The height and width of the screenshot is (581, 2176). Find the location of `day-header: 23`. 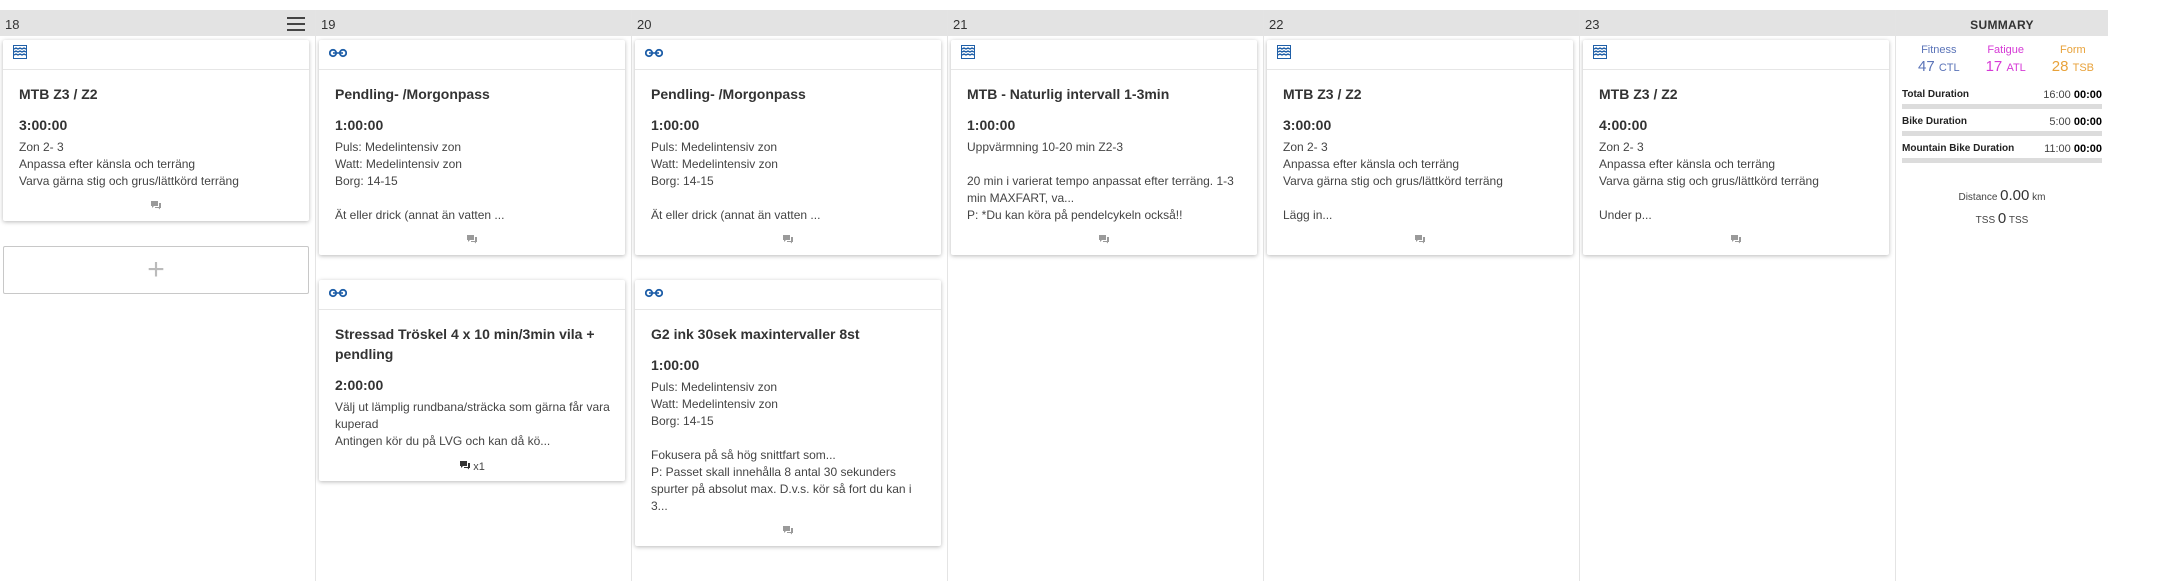

day-header: 23 is located at coordinates (1737, 23).